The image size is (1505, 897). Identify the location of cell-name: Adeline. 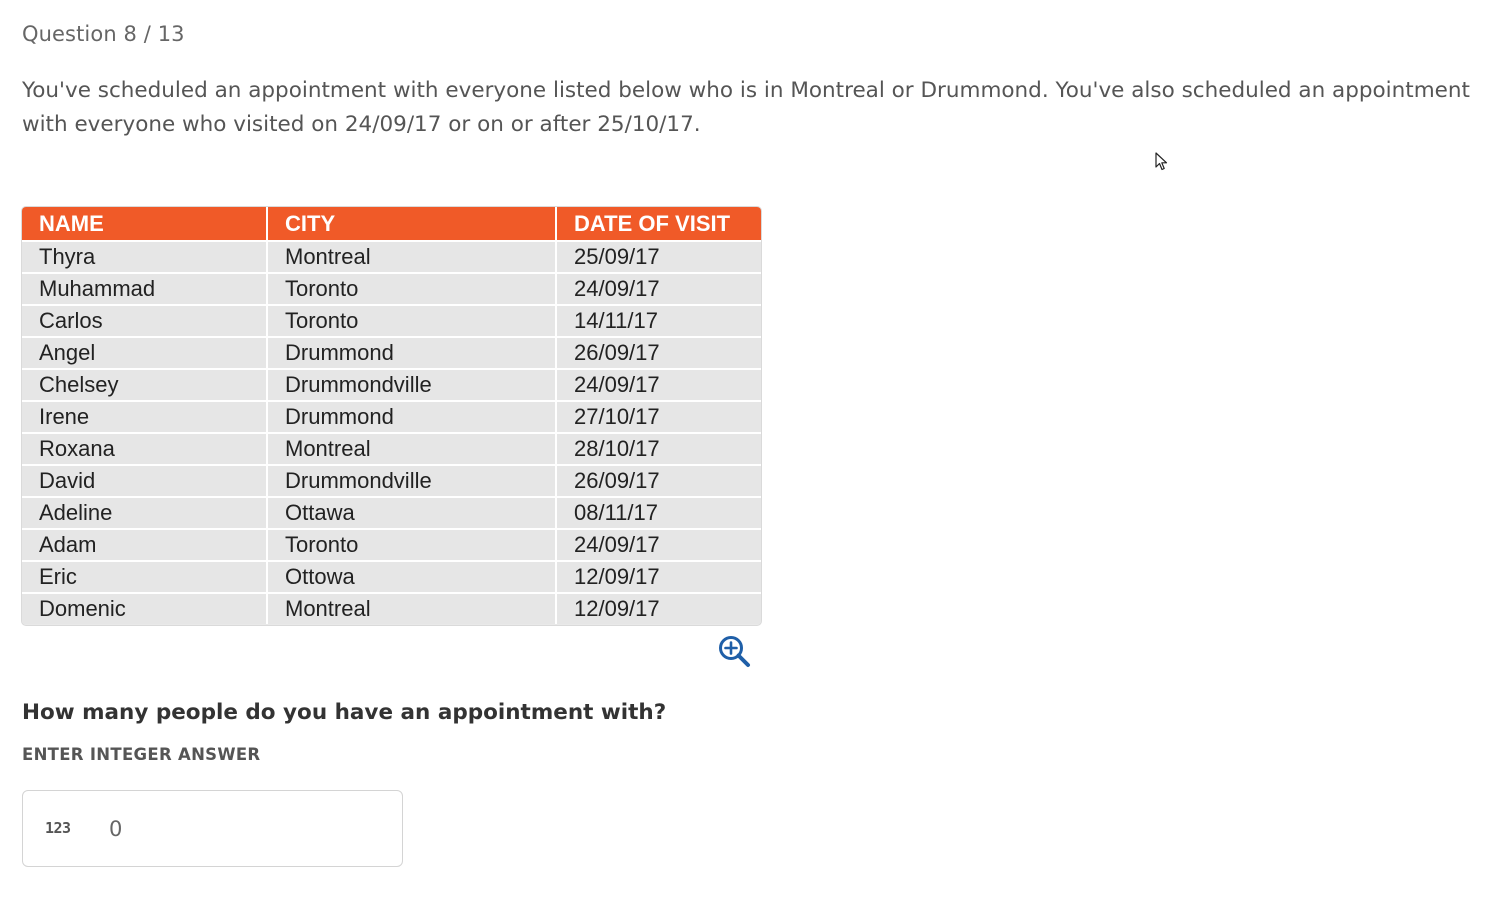
(145, 512).